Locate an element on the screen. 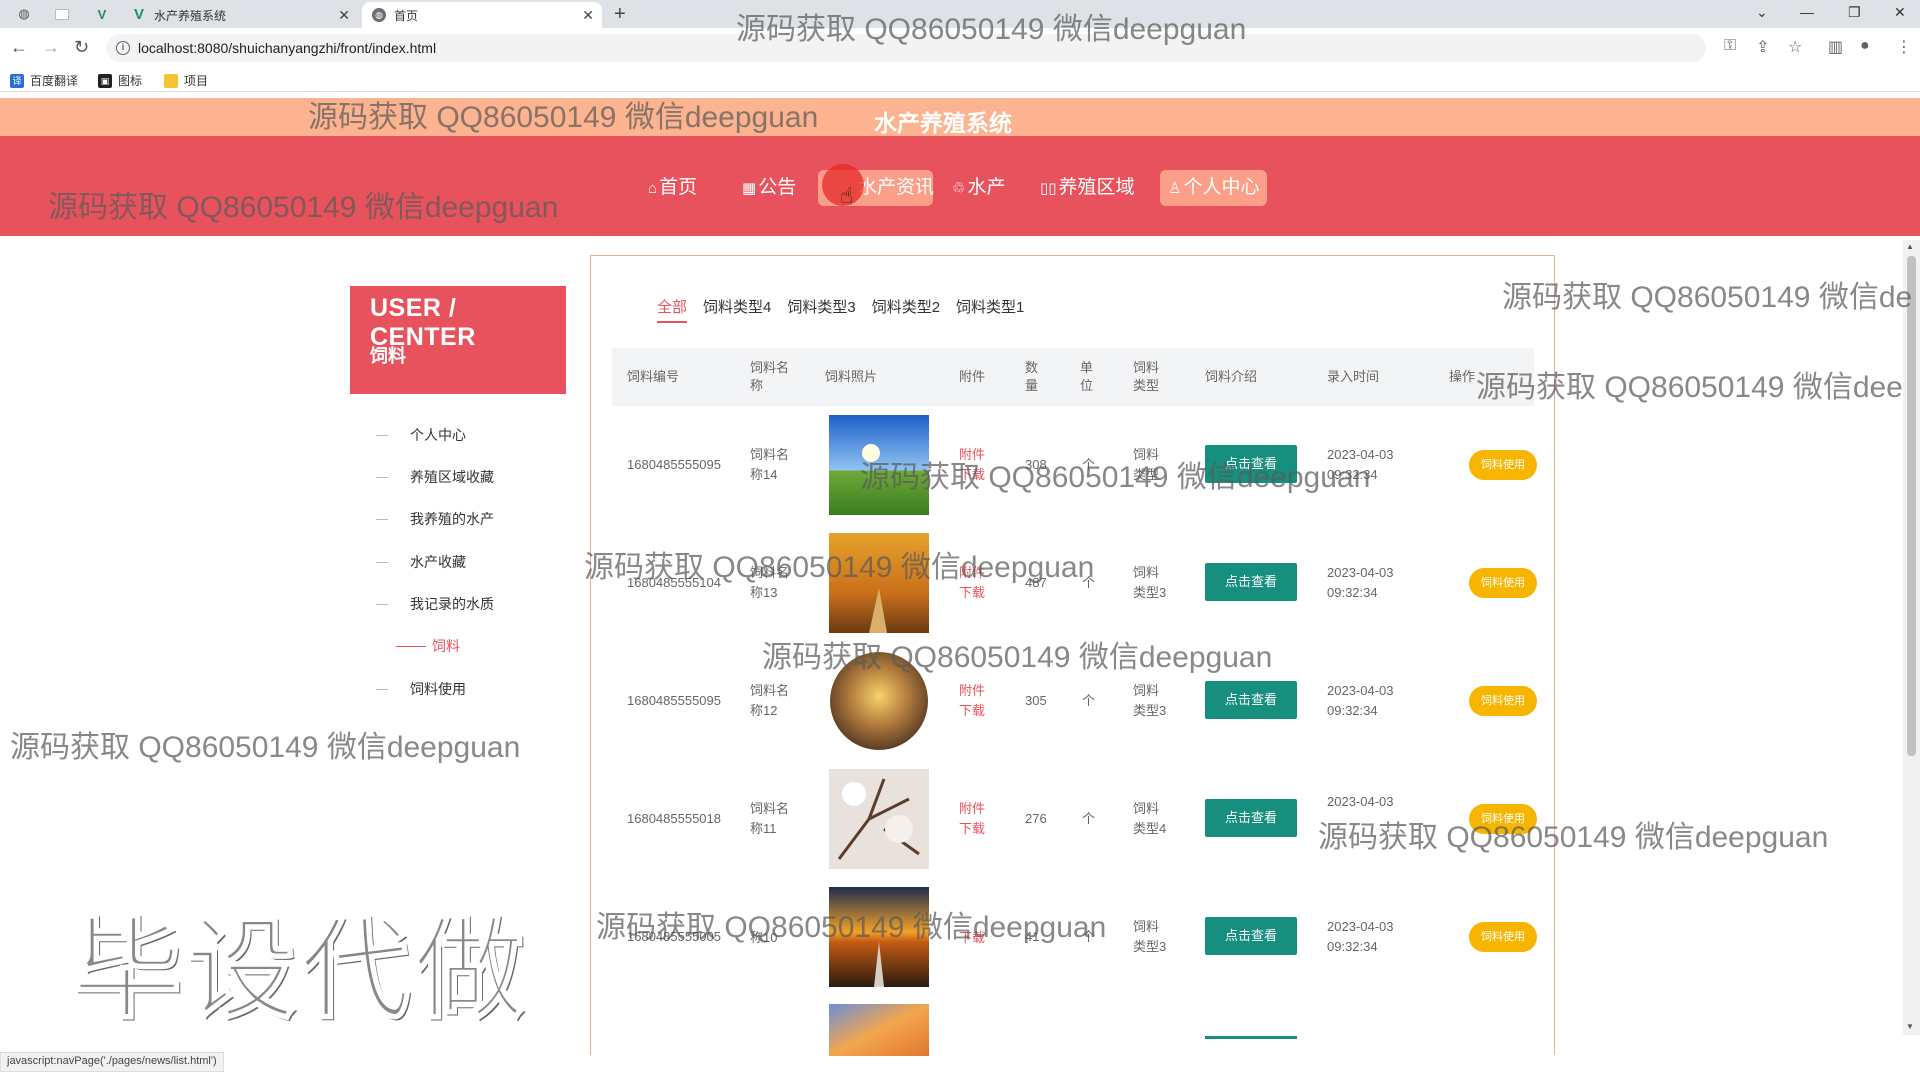 The image size is (1920, 1072). nav-user-center: ♙ 个人中心 is located at coordinates (1214, 188).